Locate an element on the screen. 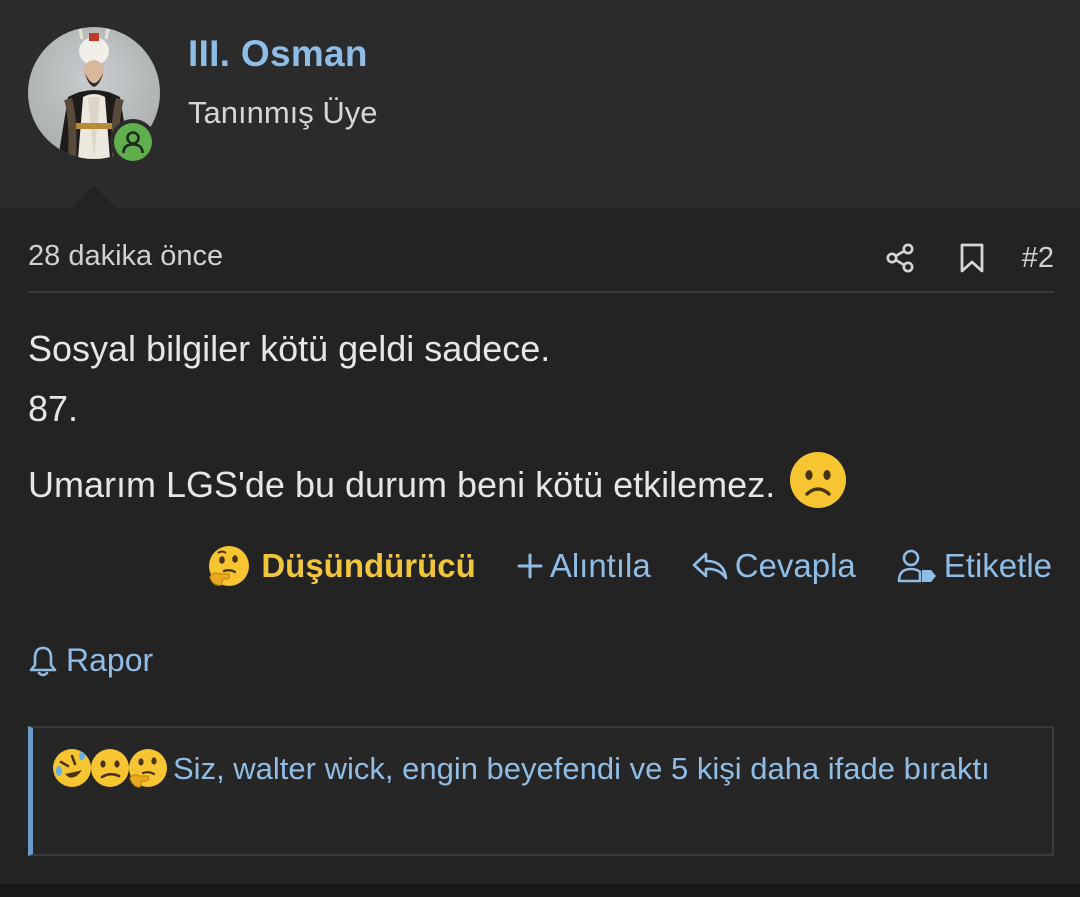 The height and width of the screenshot is (897, 1080). thinking-emoji-icon is located at coordinates (148, 768).